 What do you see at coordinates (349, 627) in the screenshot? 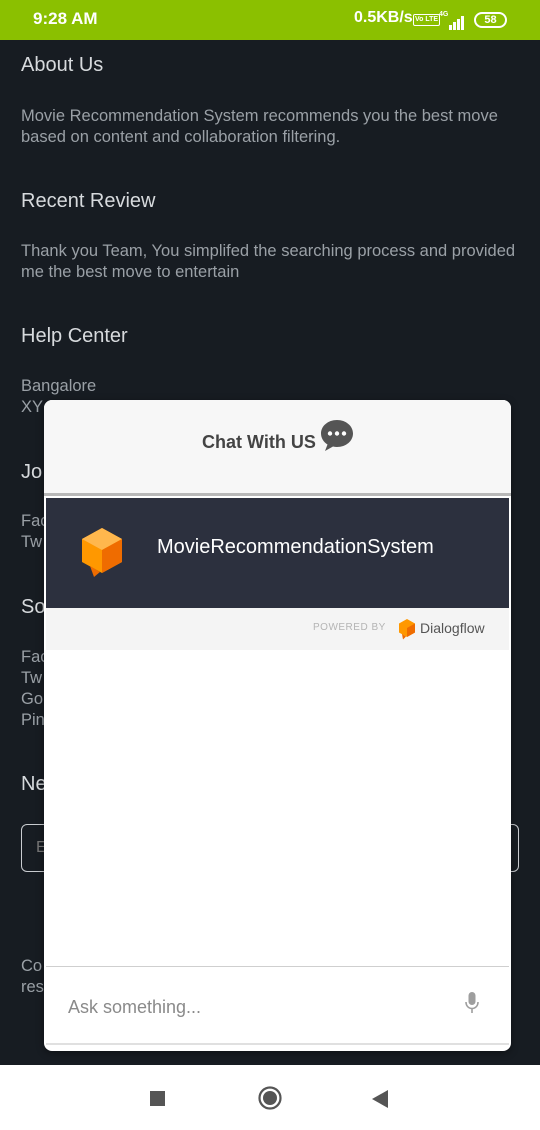
I see `powered-by-label: POWERED BY` at bounding box center [349, 627].